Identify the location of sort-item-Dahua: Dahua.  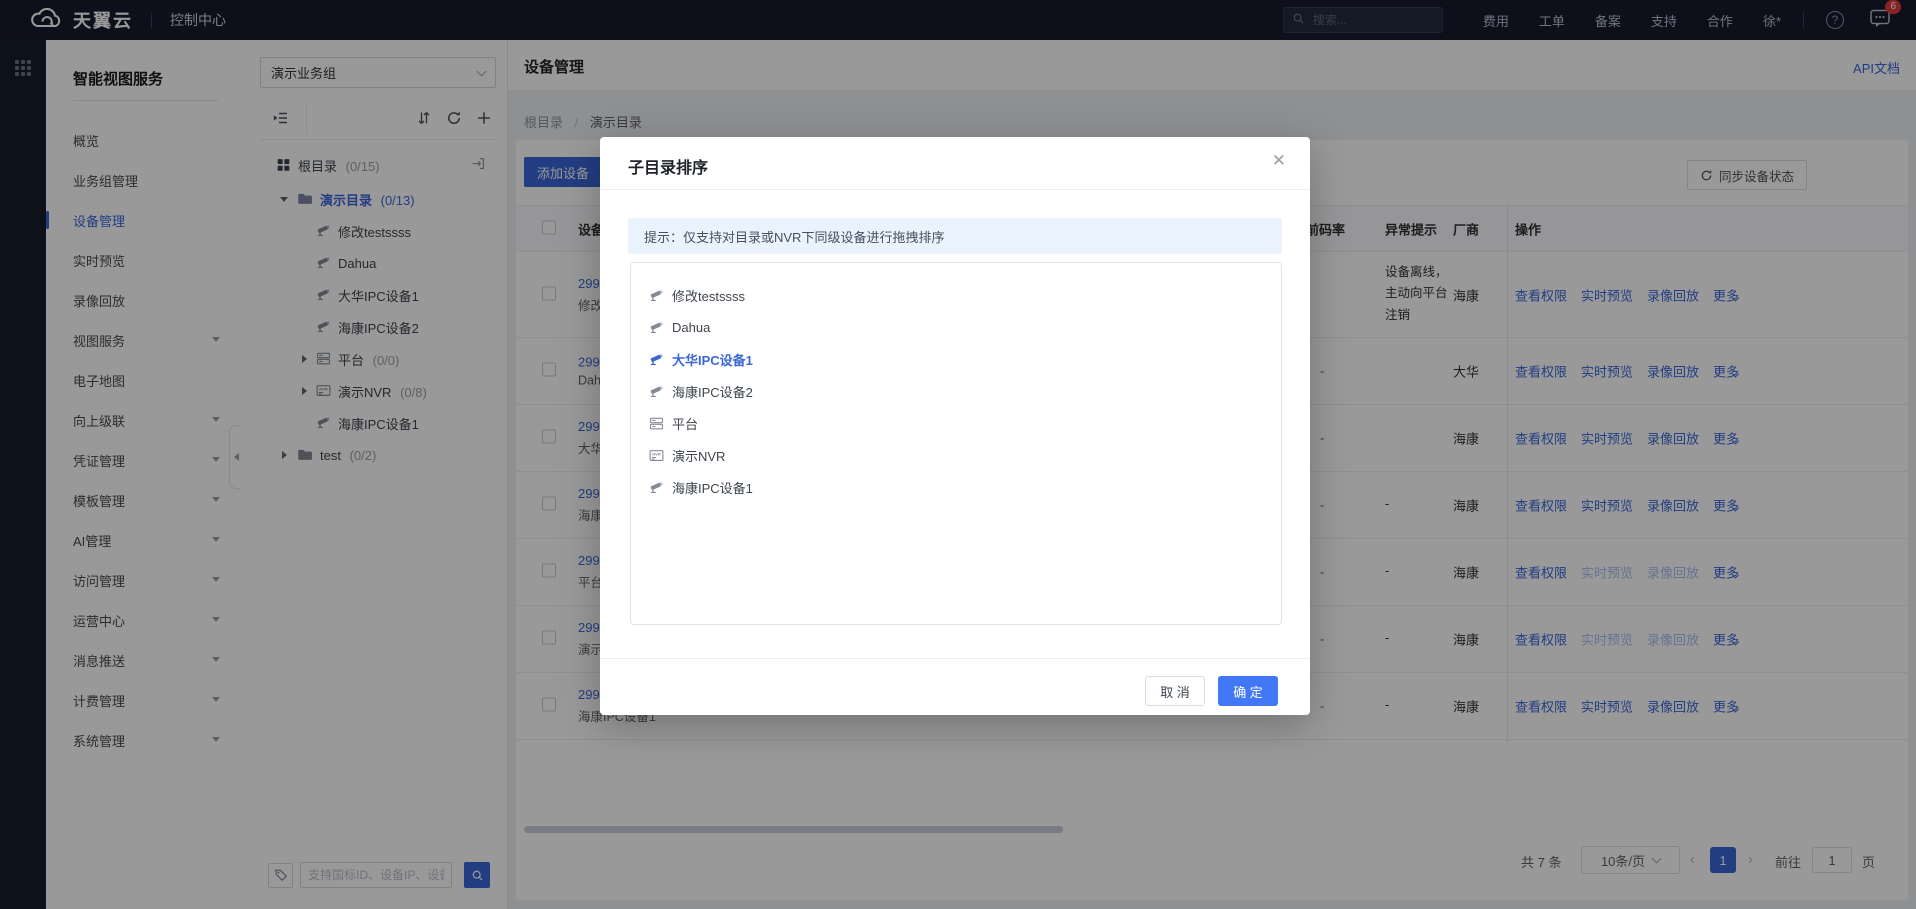
(956, 327).